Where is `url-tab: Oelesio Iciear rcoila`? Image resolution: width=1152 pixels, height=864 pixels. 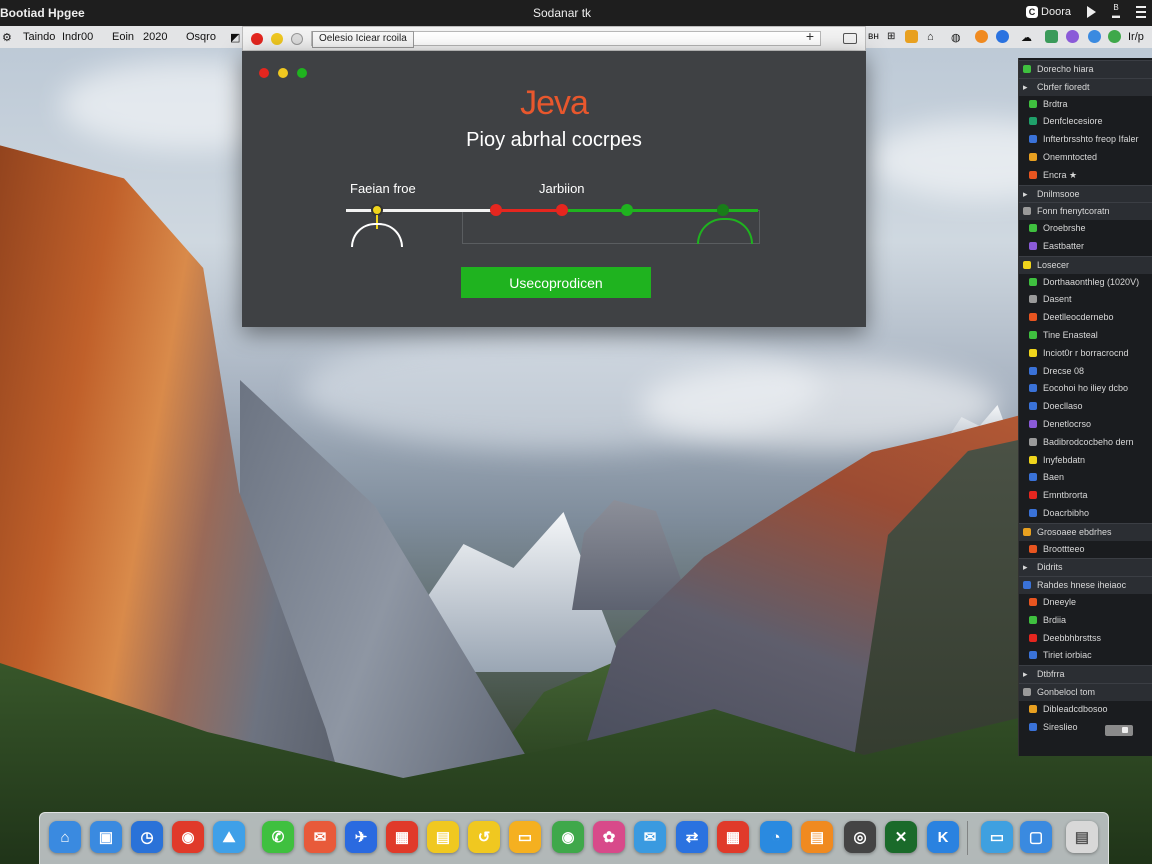
url-tab: Oelesio Iciear rcoila is located at coordinates (363, 39).